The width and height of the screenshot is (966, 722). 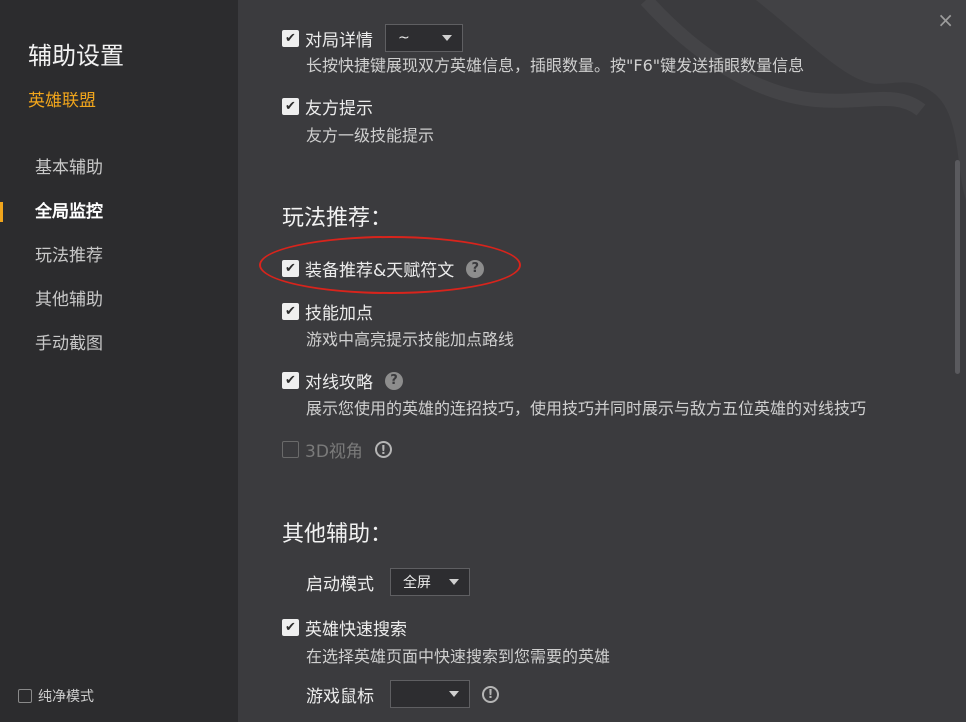 I want to click on lane-strategy-row: ✔ 对线攻略 ?, so click(x=342, y=380).